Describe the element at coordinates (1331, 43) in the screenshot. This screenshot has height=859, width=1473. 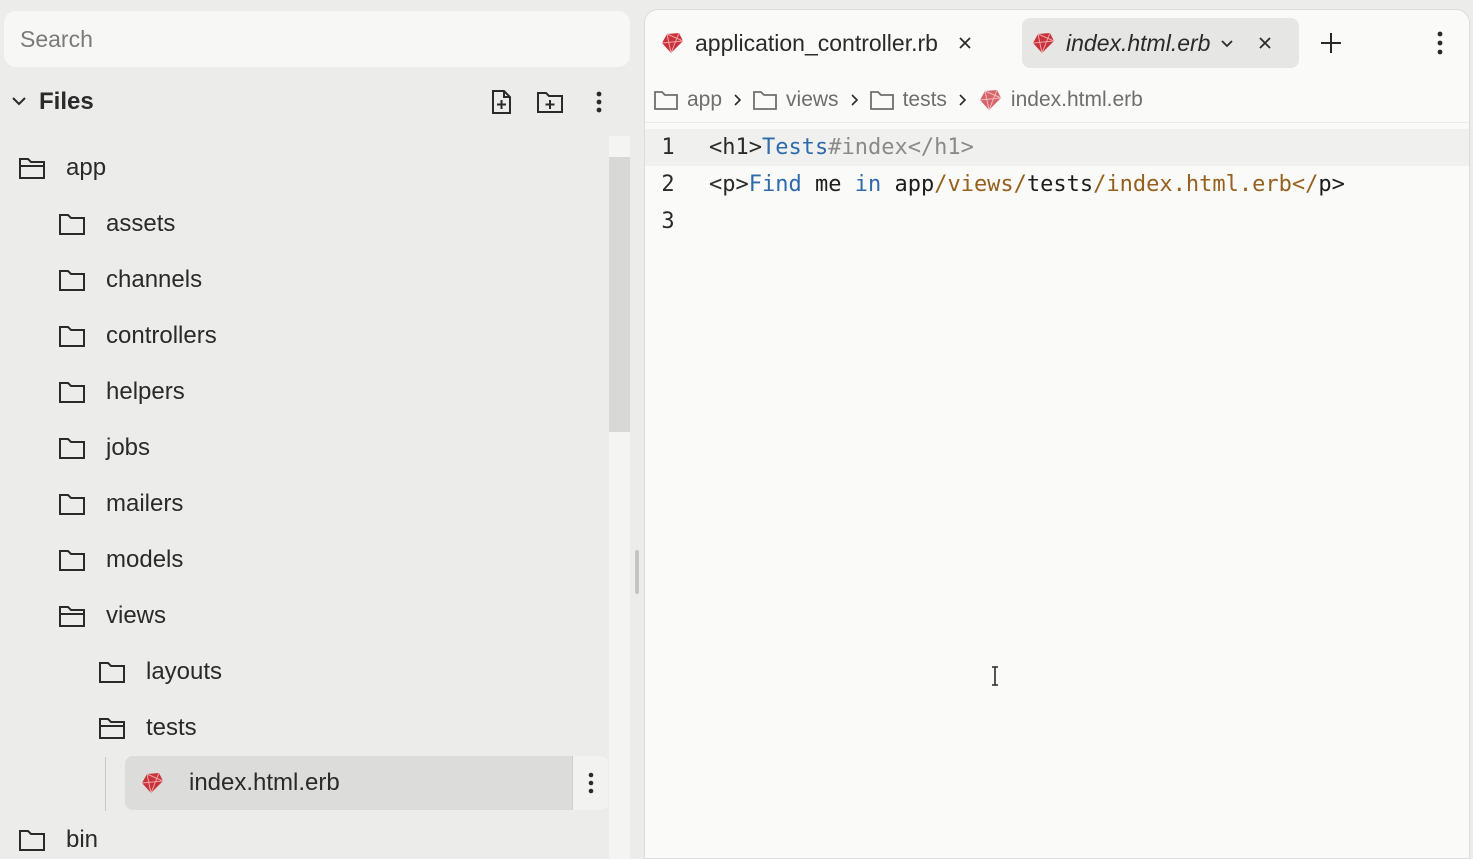
I see `plus-icon` at that location.